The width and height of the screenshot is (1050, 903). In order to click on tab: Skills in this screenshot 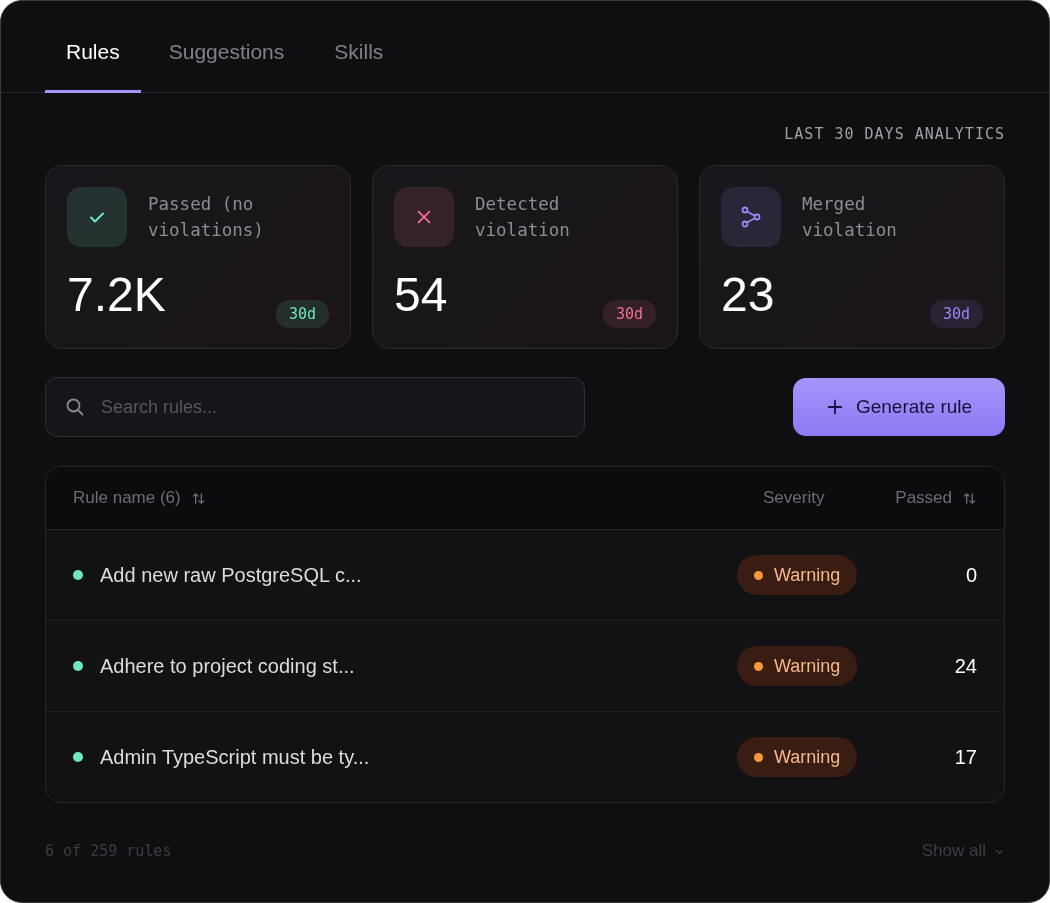, I will do `click(359, 66)`.